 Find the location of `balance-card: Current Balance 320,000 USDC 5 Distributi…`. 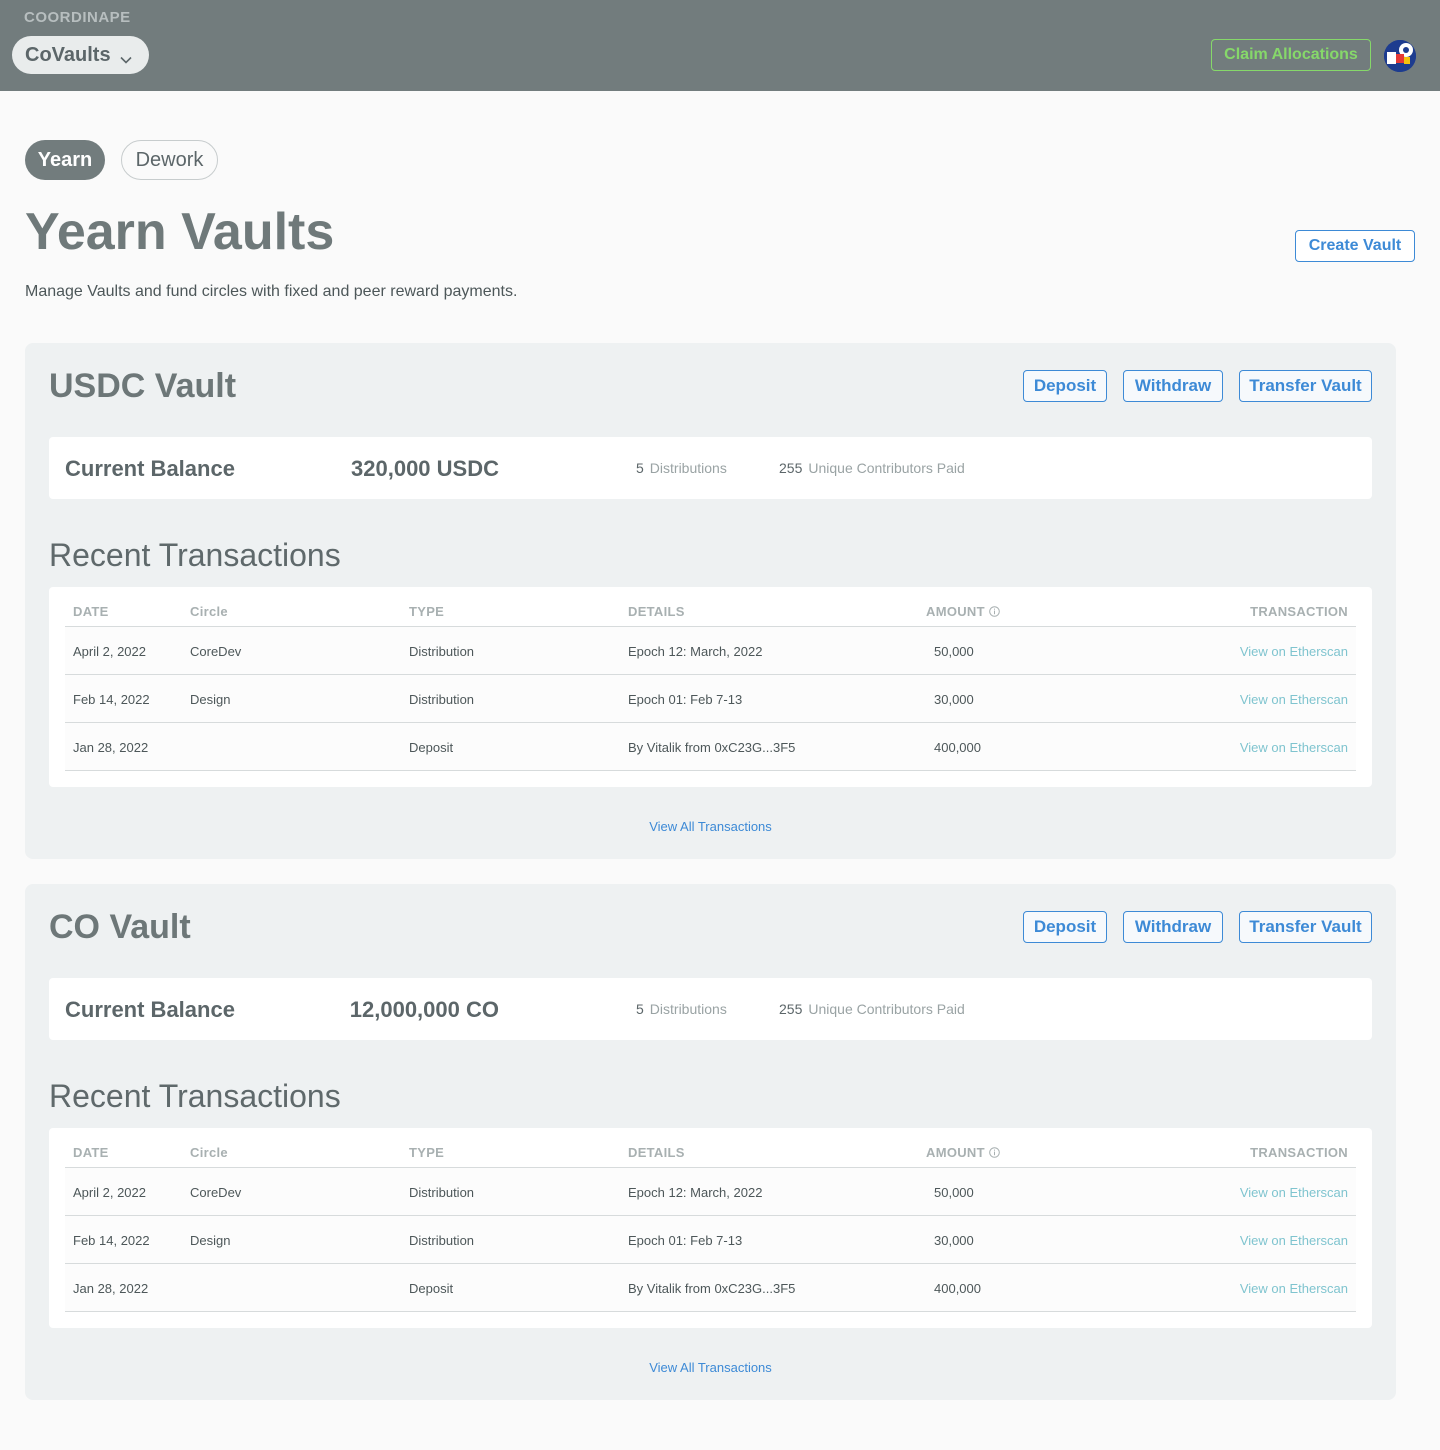

balance-card: Current Balance 320,000 USDC 5 Distributi… is located at coordinates (710, 468).